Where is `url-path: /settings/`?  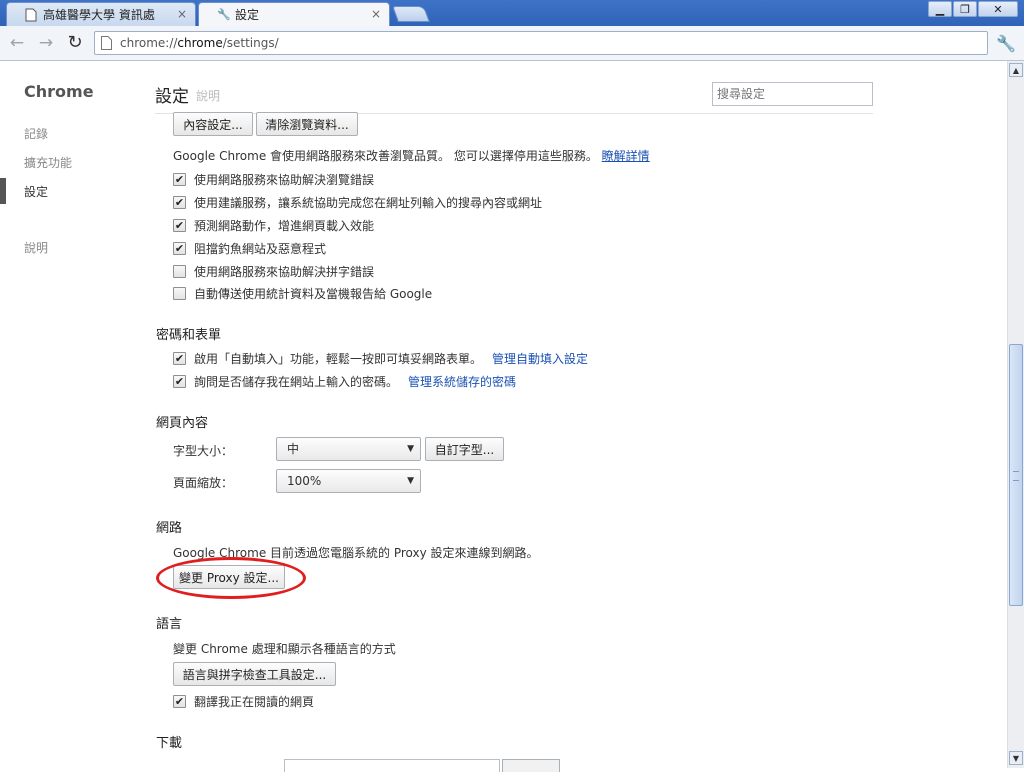
url-path: /settings/ is located at coordinates (250, 43).